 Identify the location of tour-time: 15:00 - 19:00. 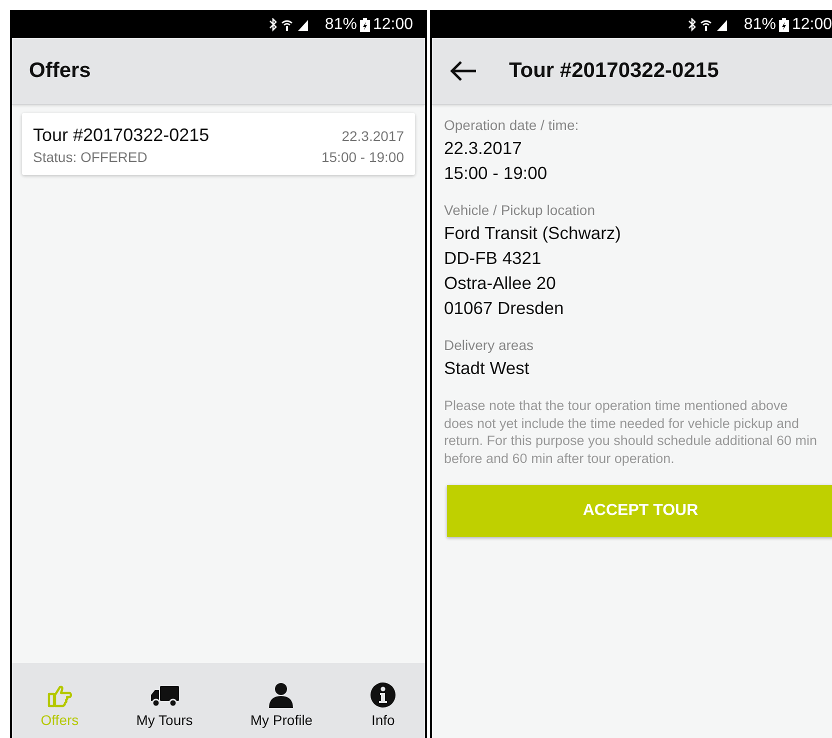
(362, 157).